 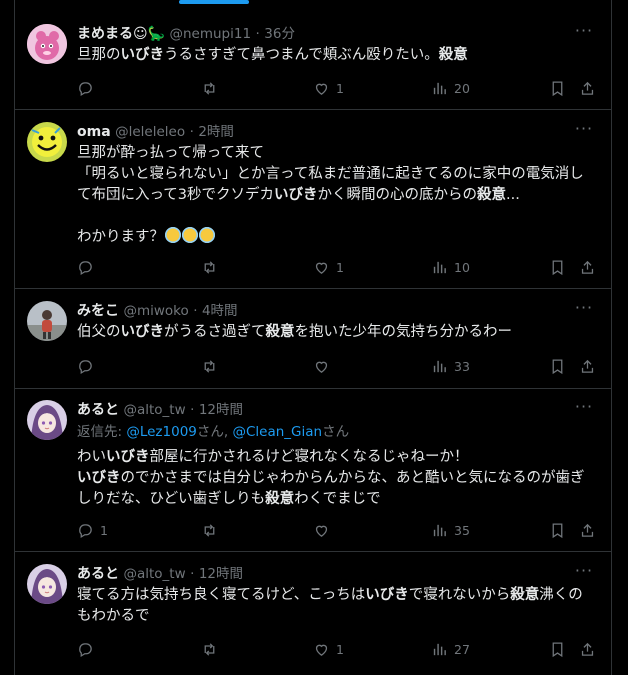 I want to click on display-name: みをこ, so click(x=98, y=311).